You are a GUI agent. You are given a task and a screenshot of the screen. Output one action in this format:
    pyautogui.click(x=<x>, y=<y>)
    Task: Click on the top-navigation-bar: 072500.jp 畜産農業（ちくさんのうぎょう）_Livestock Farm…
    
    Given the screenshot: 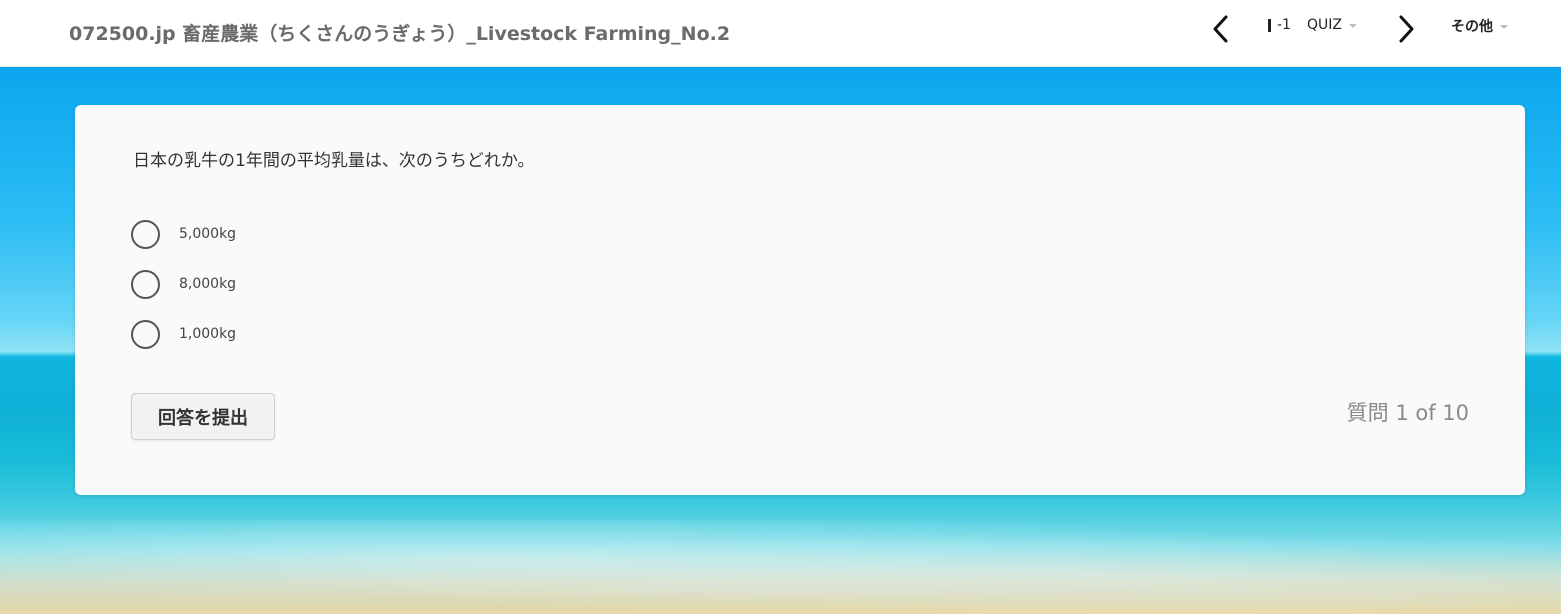 What is the action you would take?
    pyautogui.click(x=780, y=33)
    